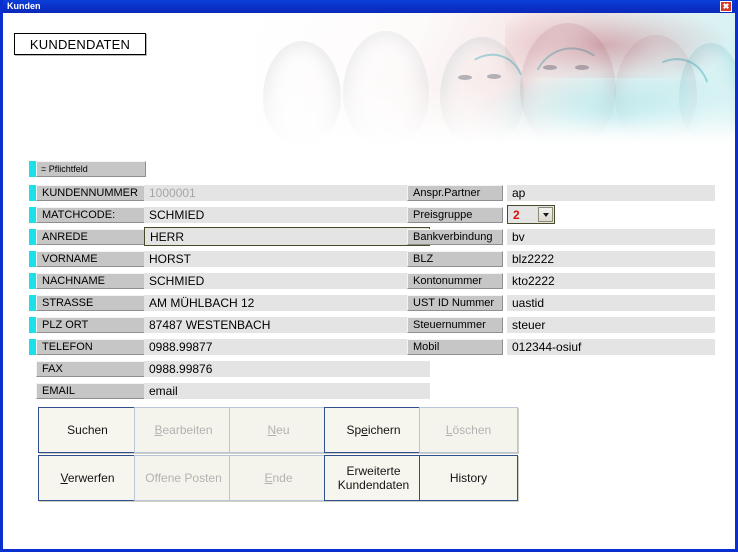  What do you see at coordinates (611, 259) in the screenshot?
I see `blz-input: blz2222` at bounding box center [611, 259].